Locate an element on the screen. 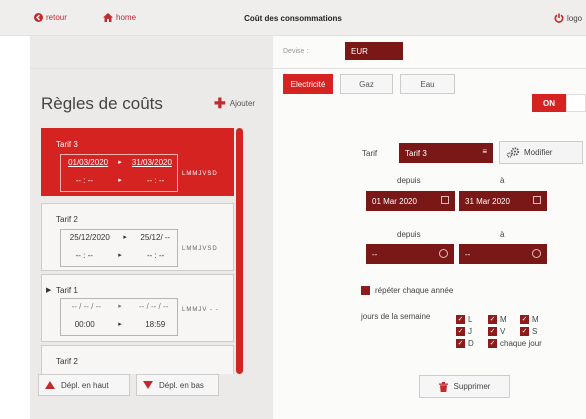 The height and width of the screenshot is (419, 586). date-from-field: 01 Mar 2020 is located at coordinates (410, 201).